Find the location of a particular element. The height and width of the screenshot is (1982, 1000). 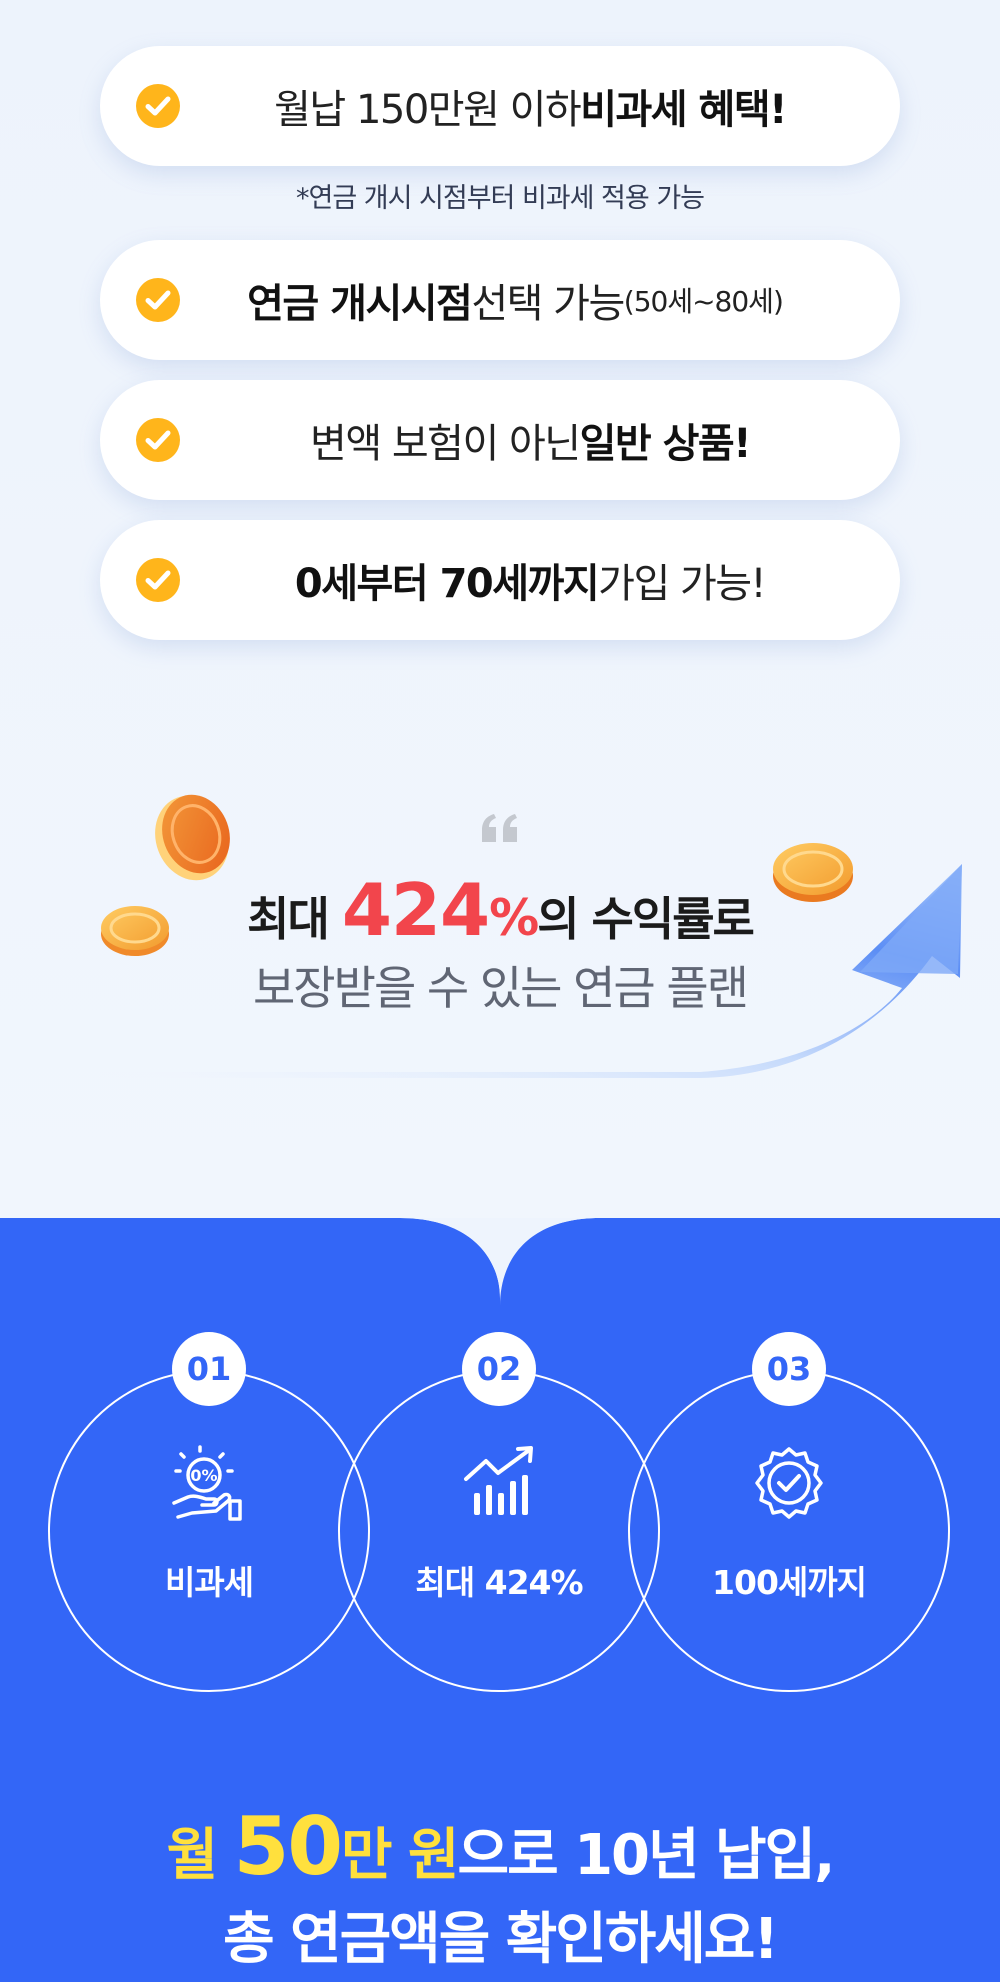

benefit-text: 연금 개시시점 선택 가능 (50세~80세) is located at coordinates (515, 300).